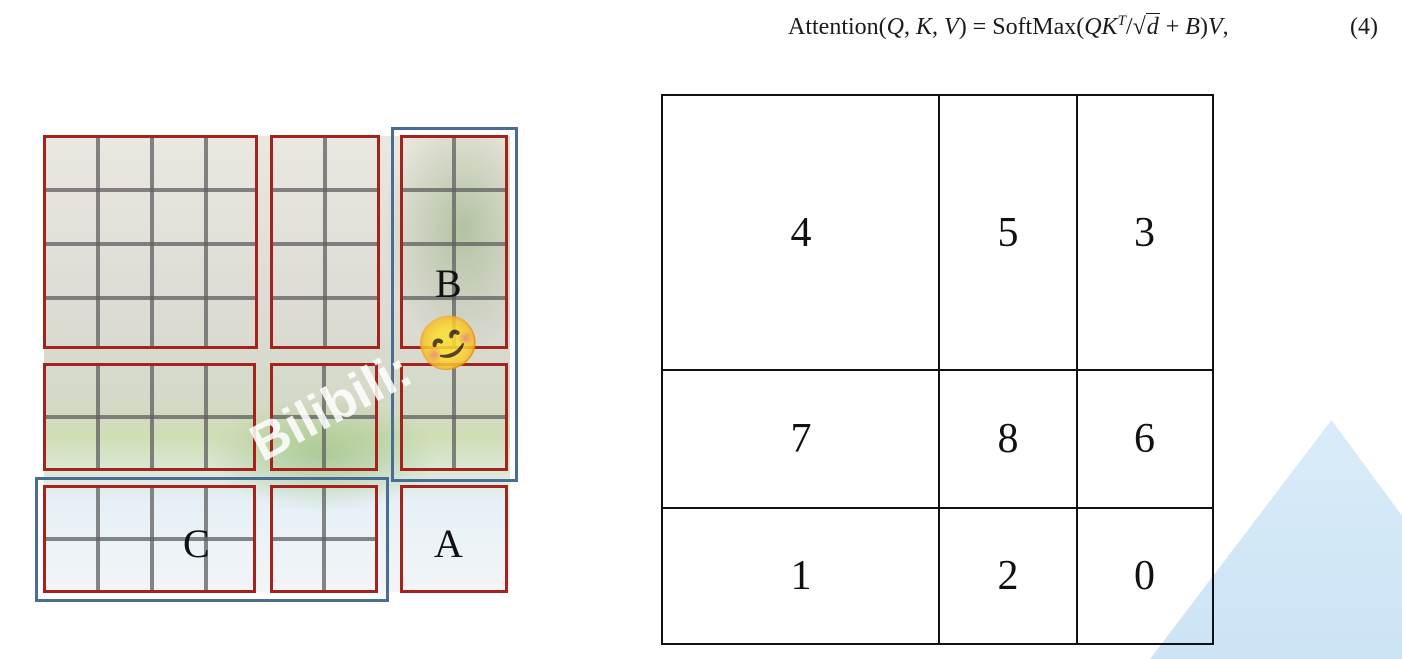 Image resolution: width=1402 pixels, height=659 pixels. Describe the element at coordinates (1021, 27) in the screenshot. I see `formula-softmax: ) = SoftMax(` at that location.